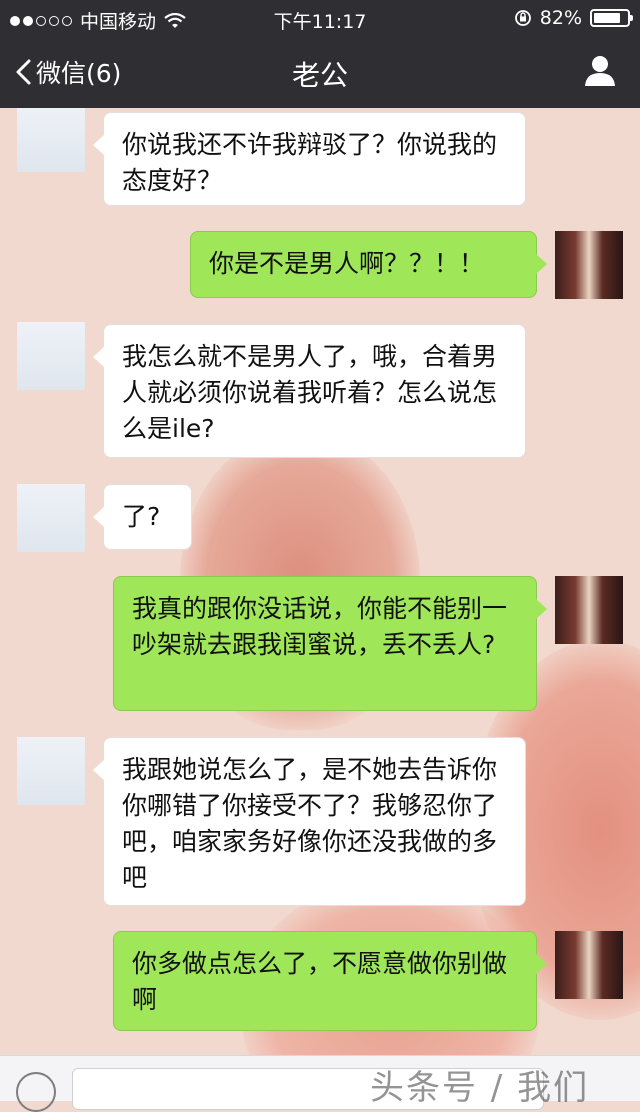  Describe the element at coordinates (330, 643) in the screenshot. I see `sent-message-bubble: 我真的跟你没话说，你能不能别一吵架就去跟我闺蜜说，丢不丢人?` at that location.